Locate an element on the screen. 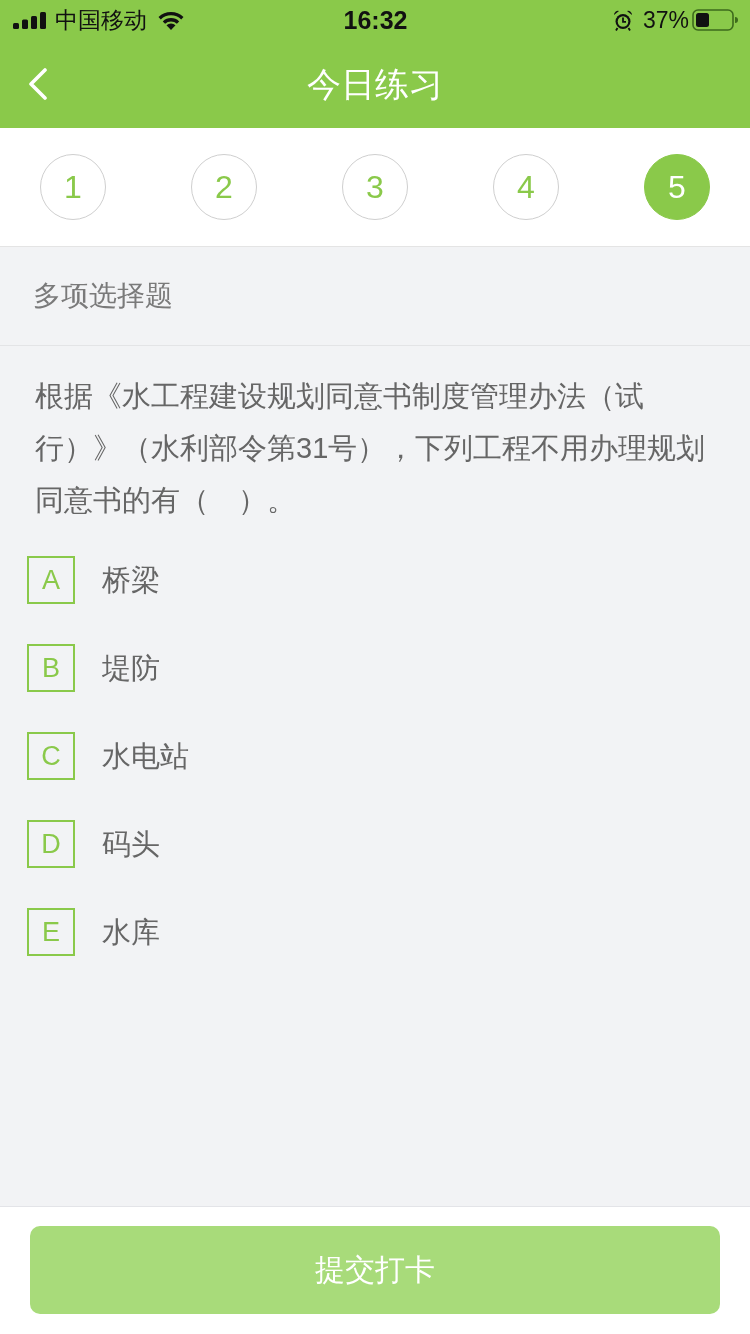  option-text: 水电站 is located at coordinates (145, 756).